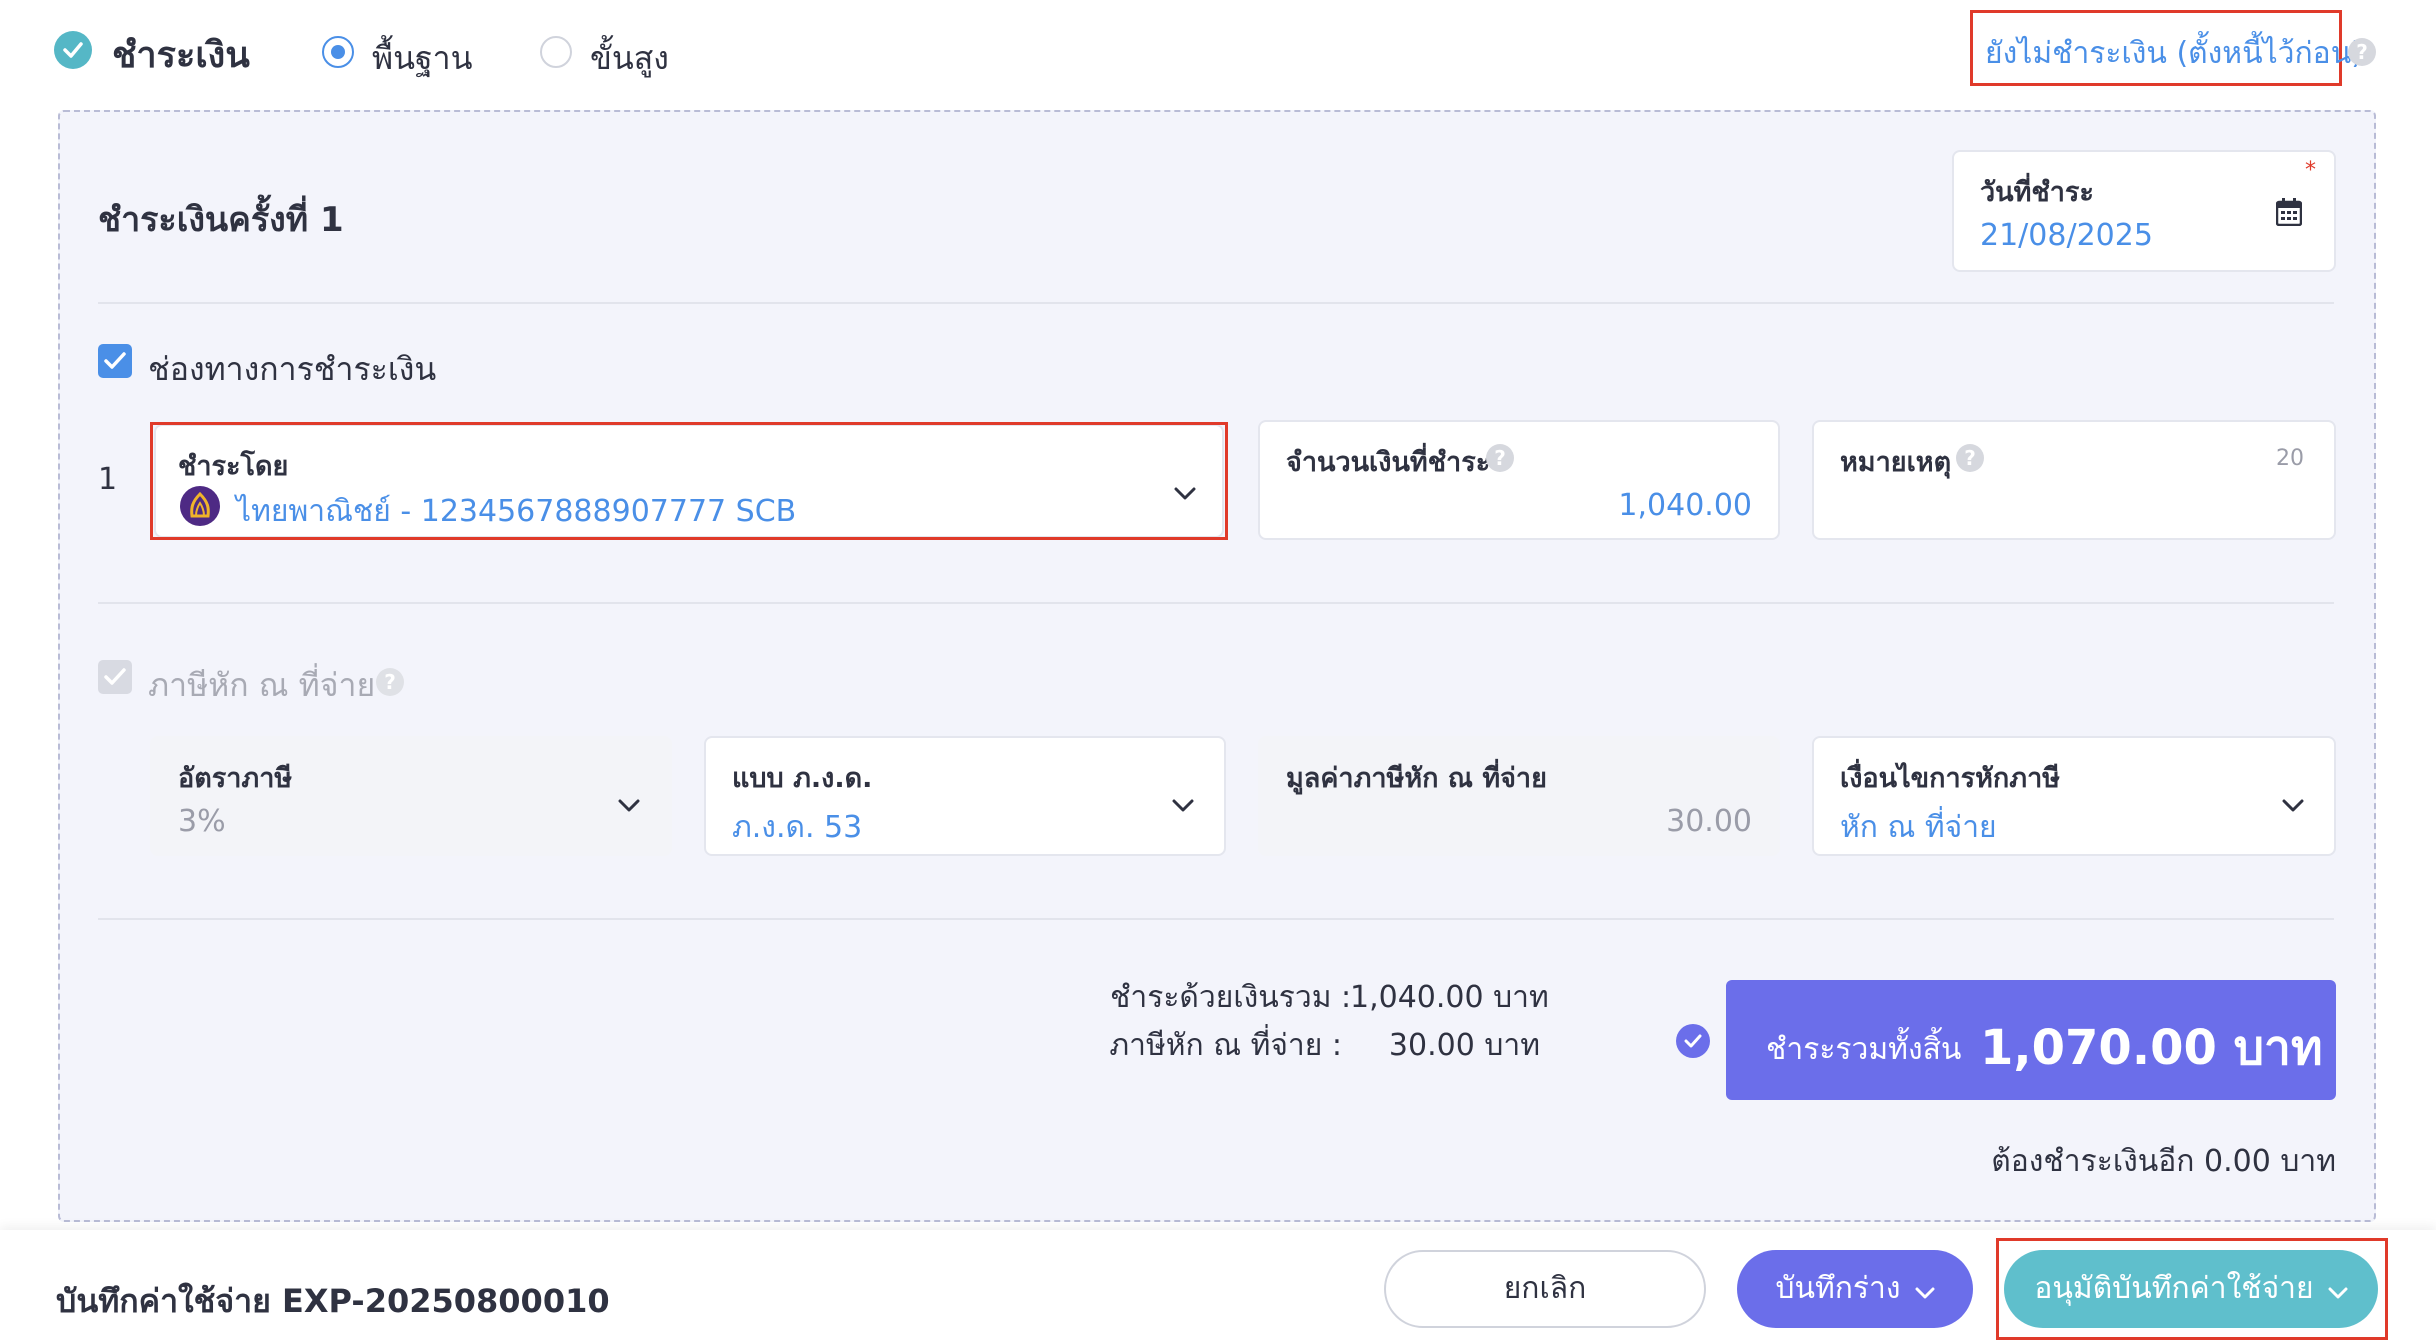  I want to click on date-label: วันที่ชำระ, so click(2037, 192).